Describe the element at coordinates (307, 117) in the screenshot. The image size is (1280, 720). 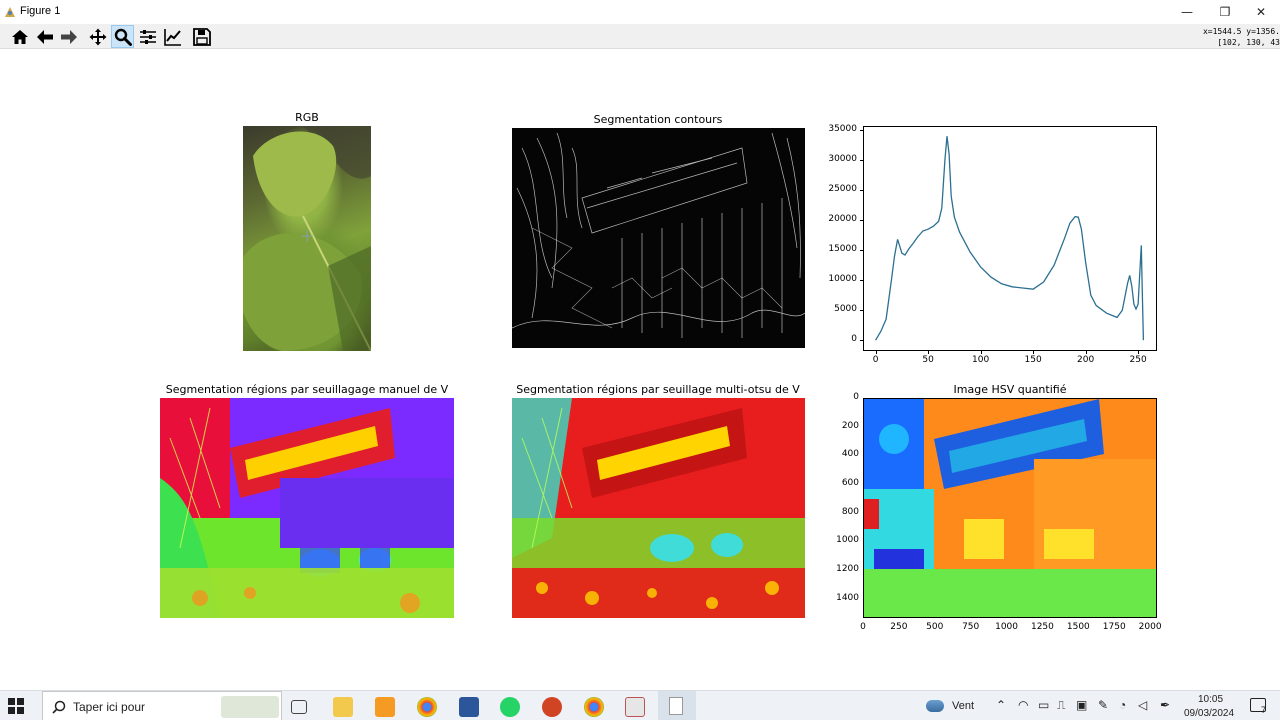
I see `rgb-title: RGB` at that location.